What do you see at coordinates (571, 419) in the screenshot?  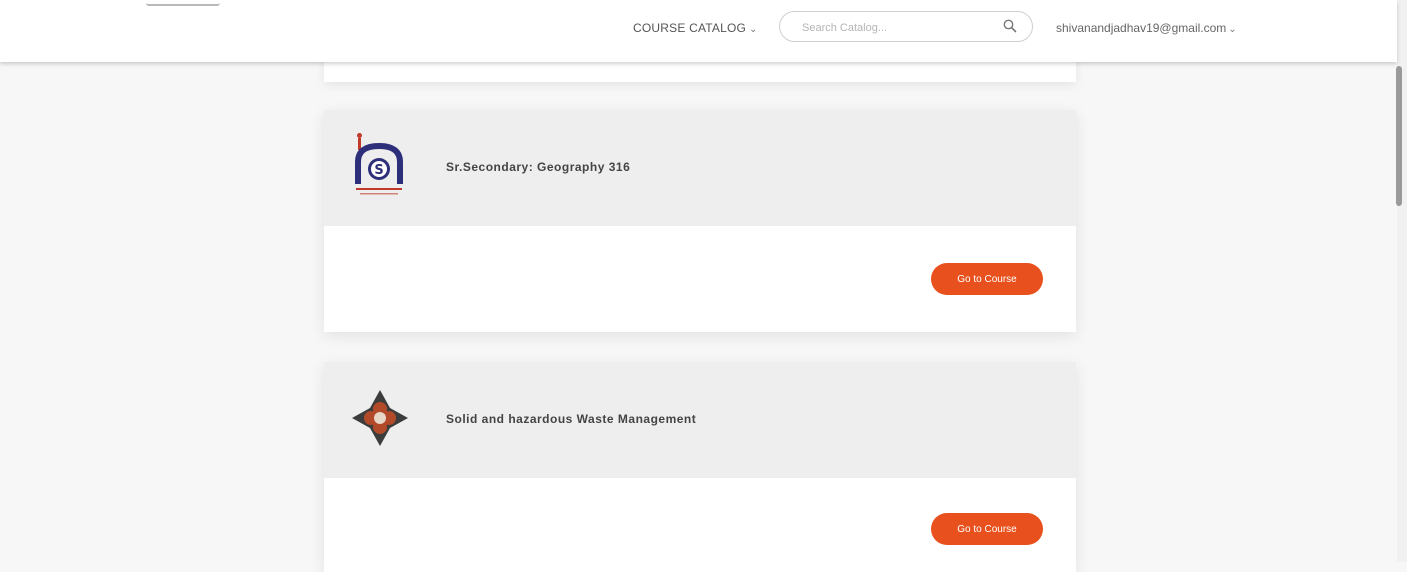 I see `course-title: Solid and hazardous Waste Management` at bounding box center [571, 419].